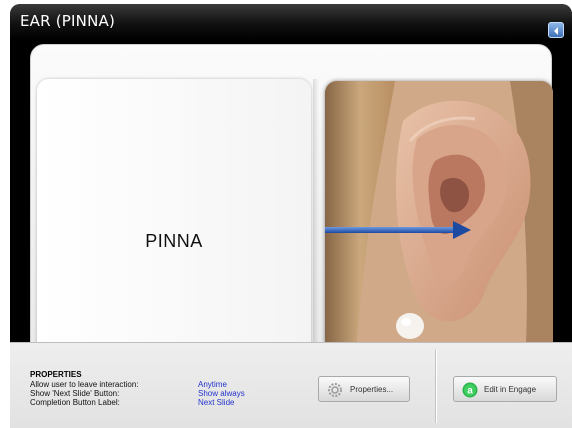 This screenshot has height=428, width=572. What do you see at coordinates (316, 222) in the screenshot?
I see `panel-divider` at bounding box center [316, 222].